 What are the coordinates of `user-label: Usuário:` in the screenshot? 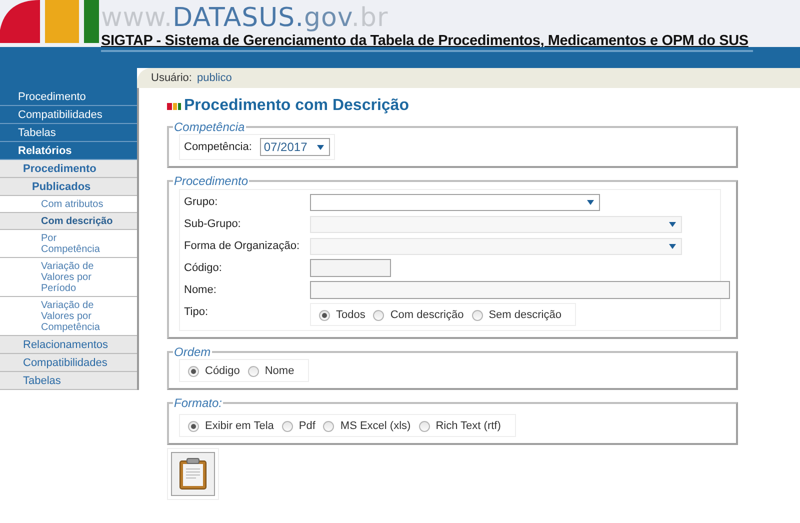 It's located at (171, 78).